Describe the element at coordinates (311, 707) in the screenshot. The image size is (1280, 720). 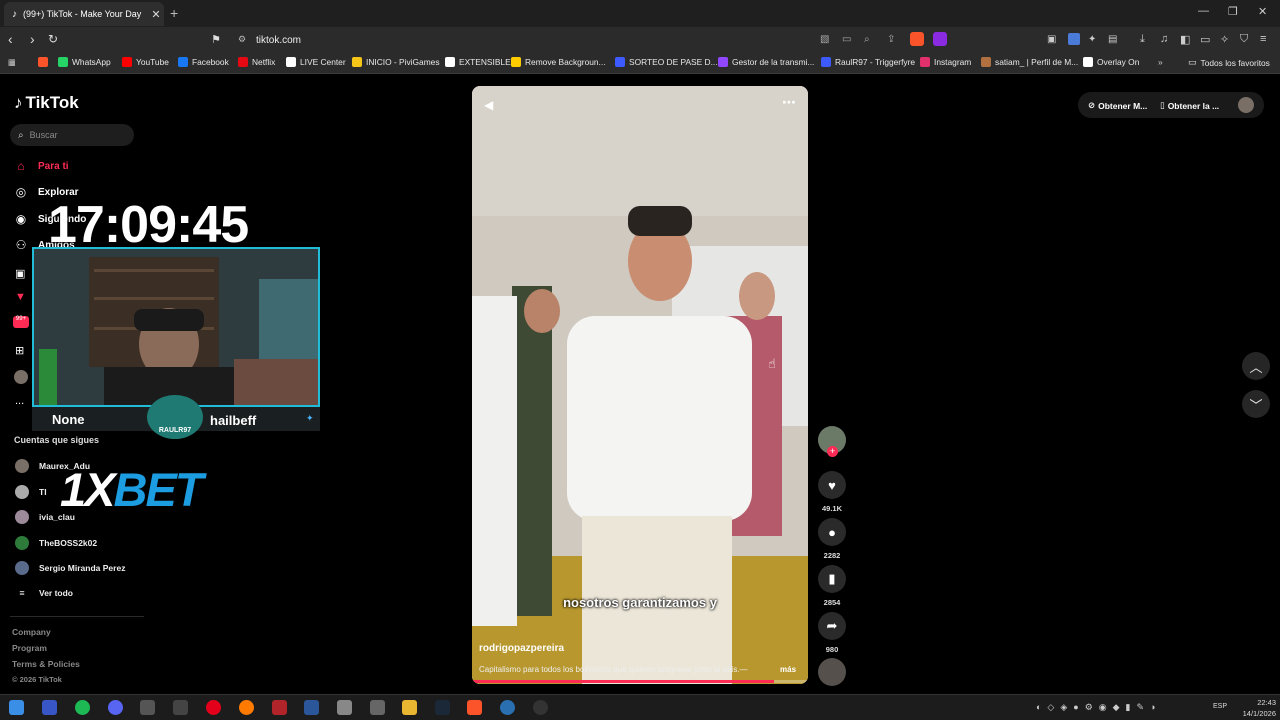
I see `word-icon` at that location.